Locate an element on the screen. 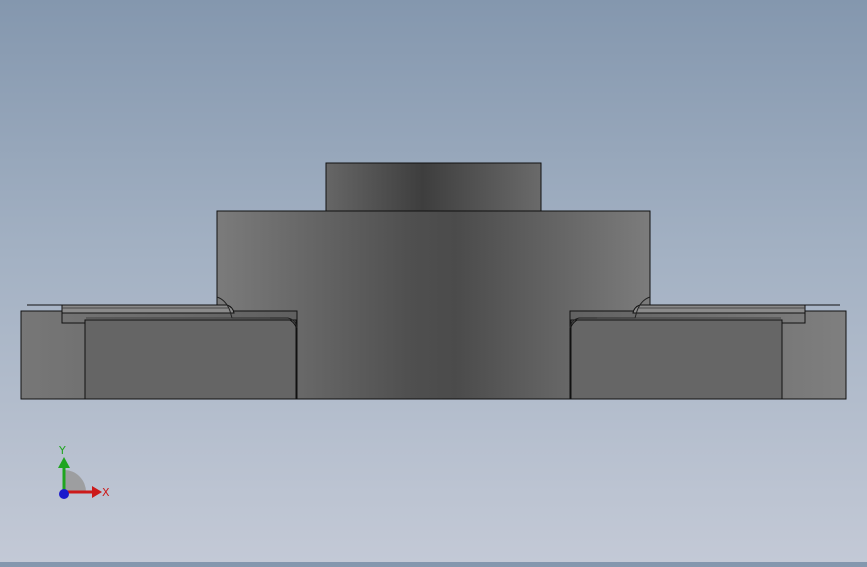 The image size is (867, 567). x-axis-label: X is located at coordinates (106, 492).